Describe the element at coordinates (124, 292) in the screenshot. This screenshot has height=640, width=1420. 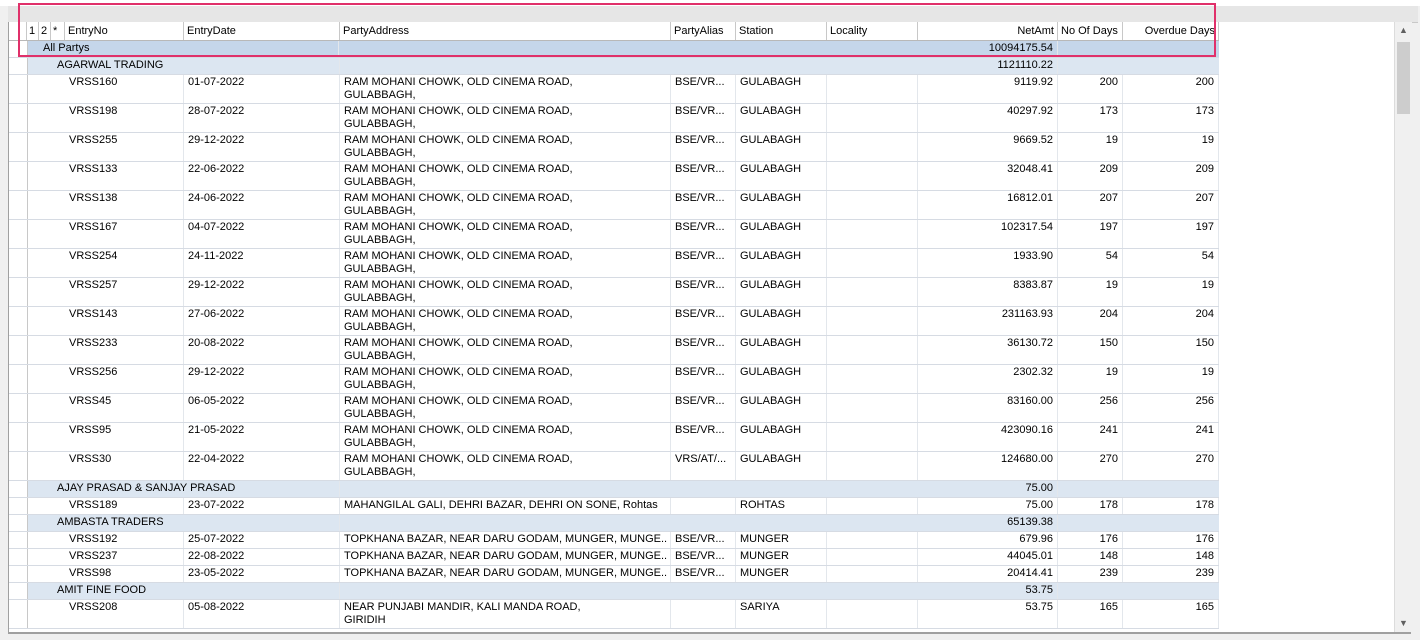
I see `cell-entryno: VRSS257` at that location.